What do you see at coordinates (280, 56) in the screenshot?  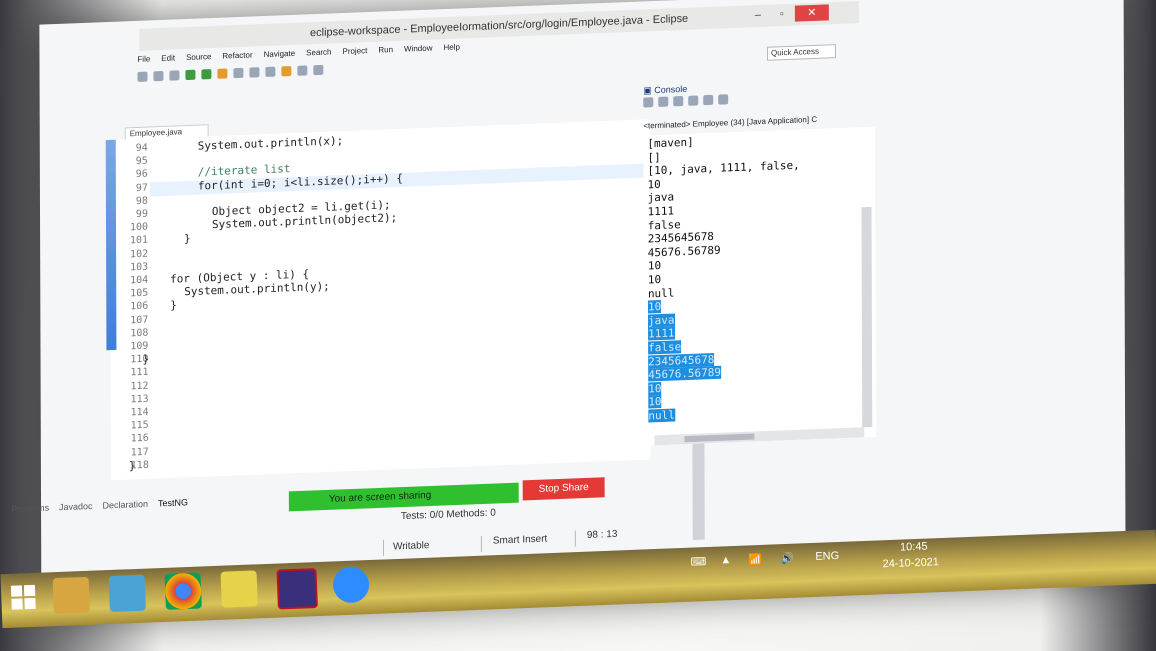 I see `menu-navigate: Navigate` at bounding box center [280, 56].